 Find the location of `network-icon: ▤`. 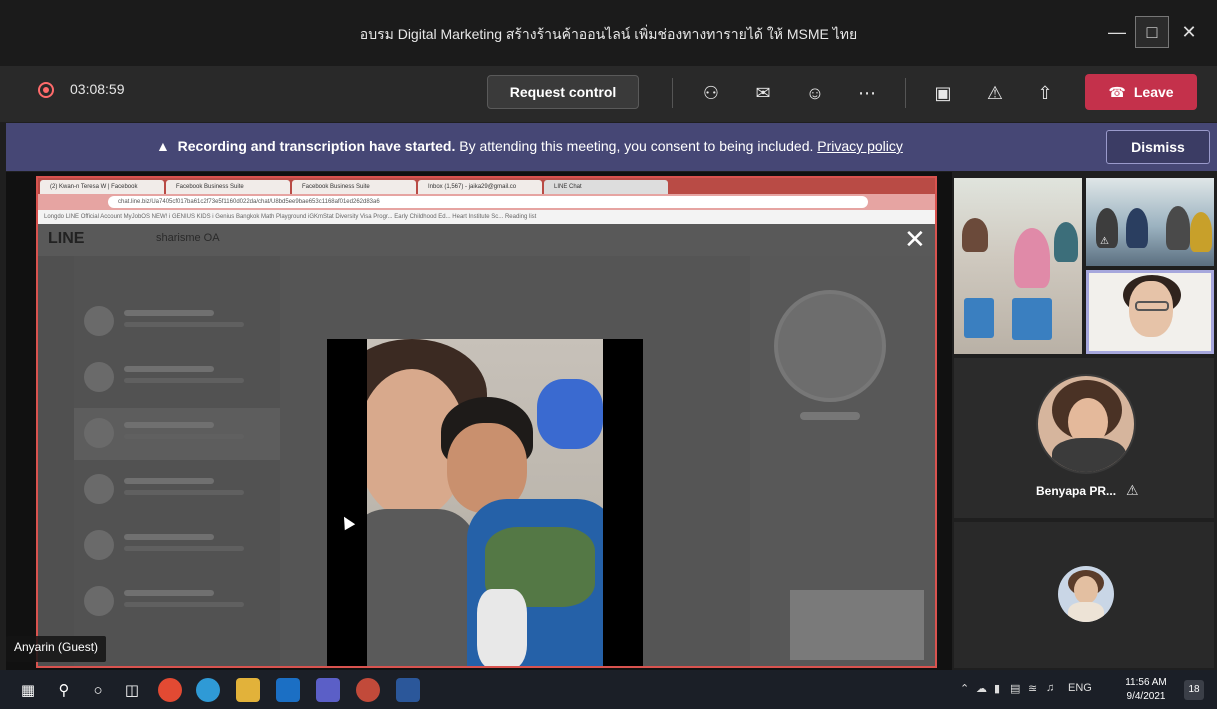

network-icon: ▤ is located at coordinates (1015, 688).